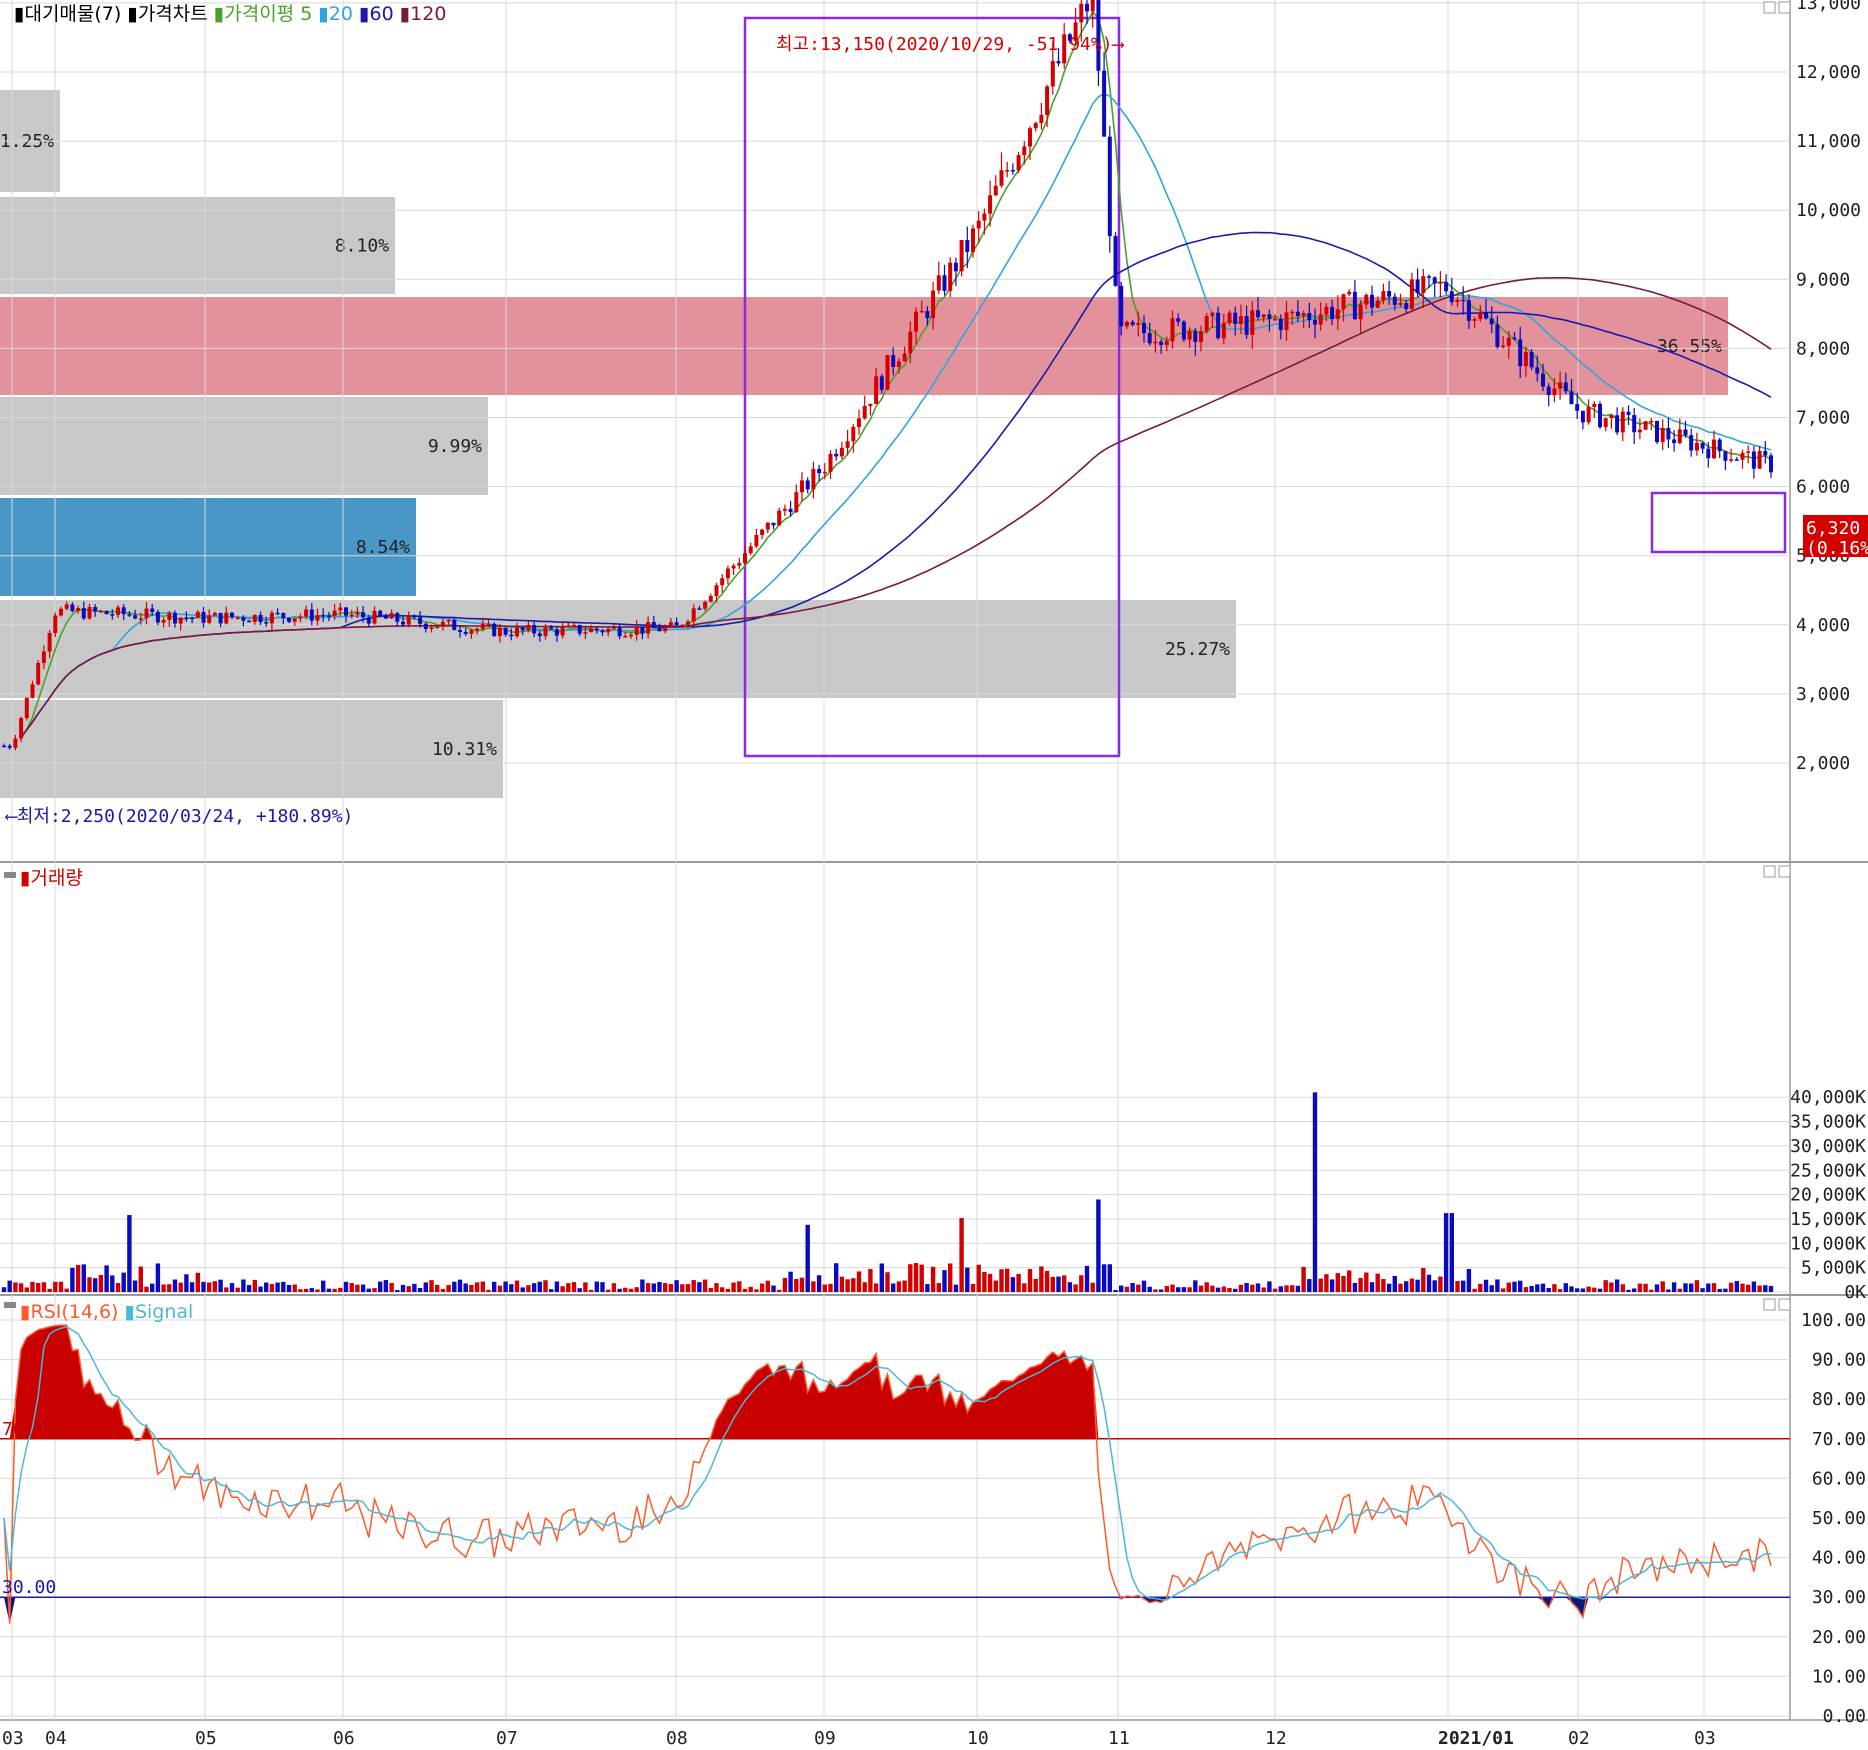 This screenshot has width=1868, height=1750. Describe the element at coordinates (208, 547) in the screenshot. I see `profile-band` at that location.